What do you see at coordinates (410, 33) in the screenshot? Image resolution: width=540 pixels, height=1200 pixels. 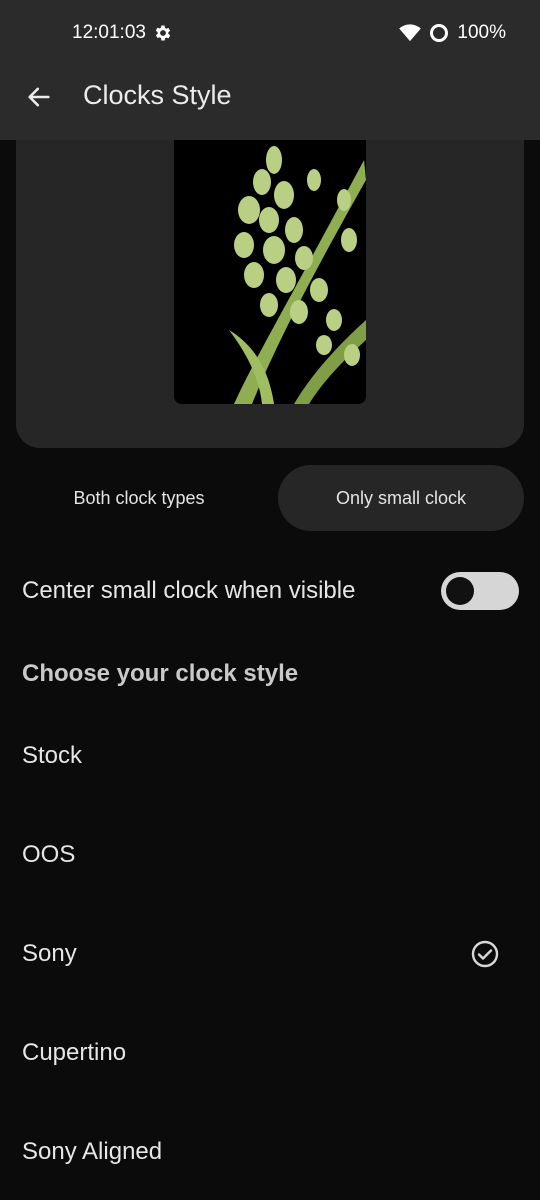 I see `wifi-icon` at bounding box center [410, 33].